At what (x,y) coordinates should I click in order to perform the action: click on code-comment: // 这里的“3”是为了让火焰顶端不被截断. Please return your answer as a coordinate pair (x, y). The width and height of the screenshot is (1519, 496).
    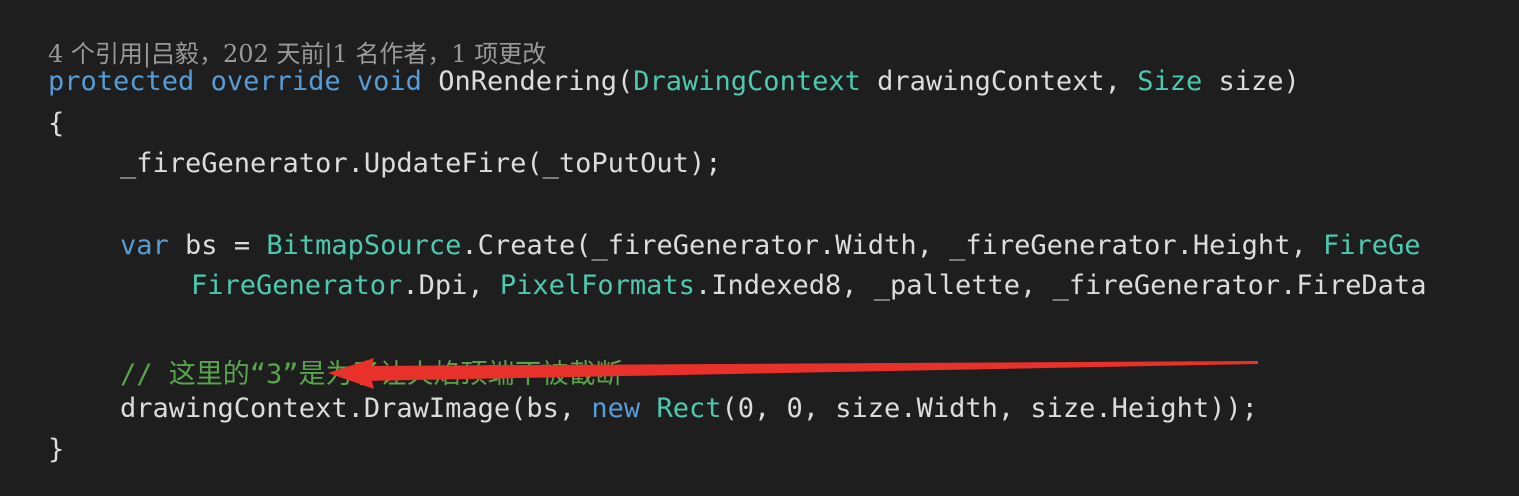
    Looking at the image, I should click on (371, 374).